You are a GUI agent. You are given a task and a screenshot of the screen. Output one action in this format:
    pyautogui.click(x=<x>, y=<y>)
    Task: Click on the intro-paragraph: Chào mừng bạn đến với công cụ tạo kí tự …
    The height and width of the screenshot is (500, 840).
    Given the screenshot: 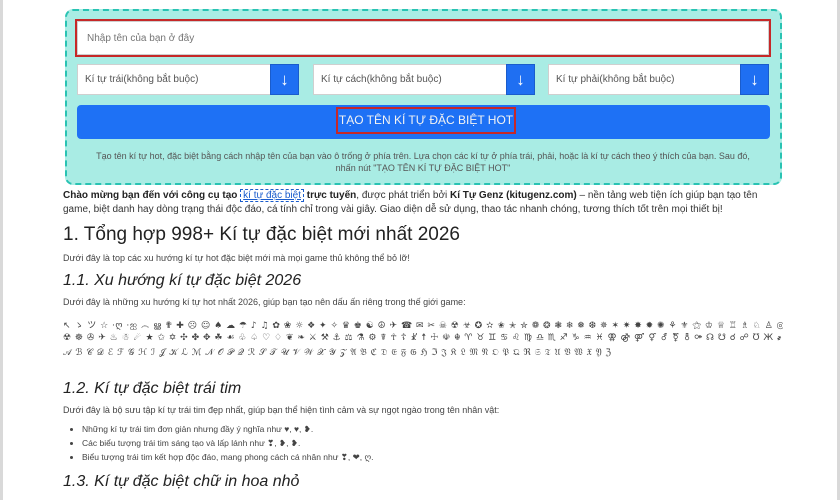 What is the action you would take?
    pyautogui.click(x=420, y=203)
    